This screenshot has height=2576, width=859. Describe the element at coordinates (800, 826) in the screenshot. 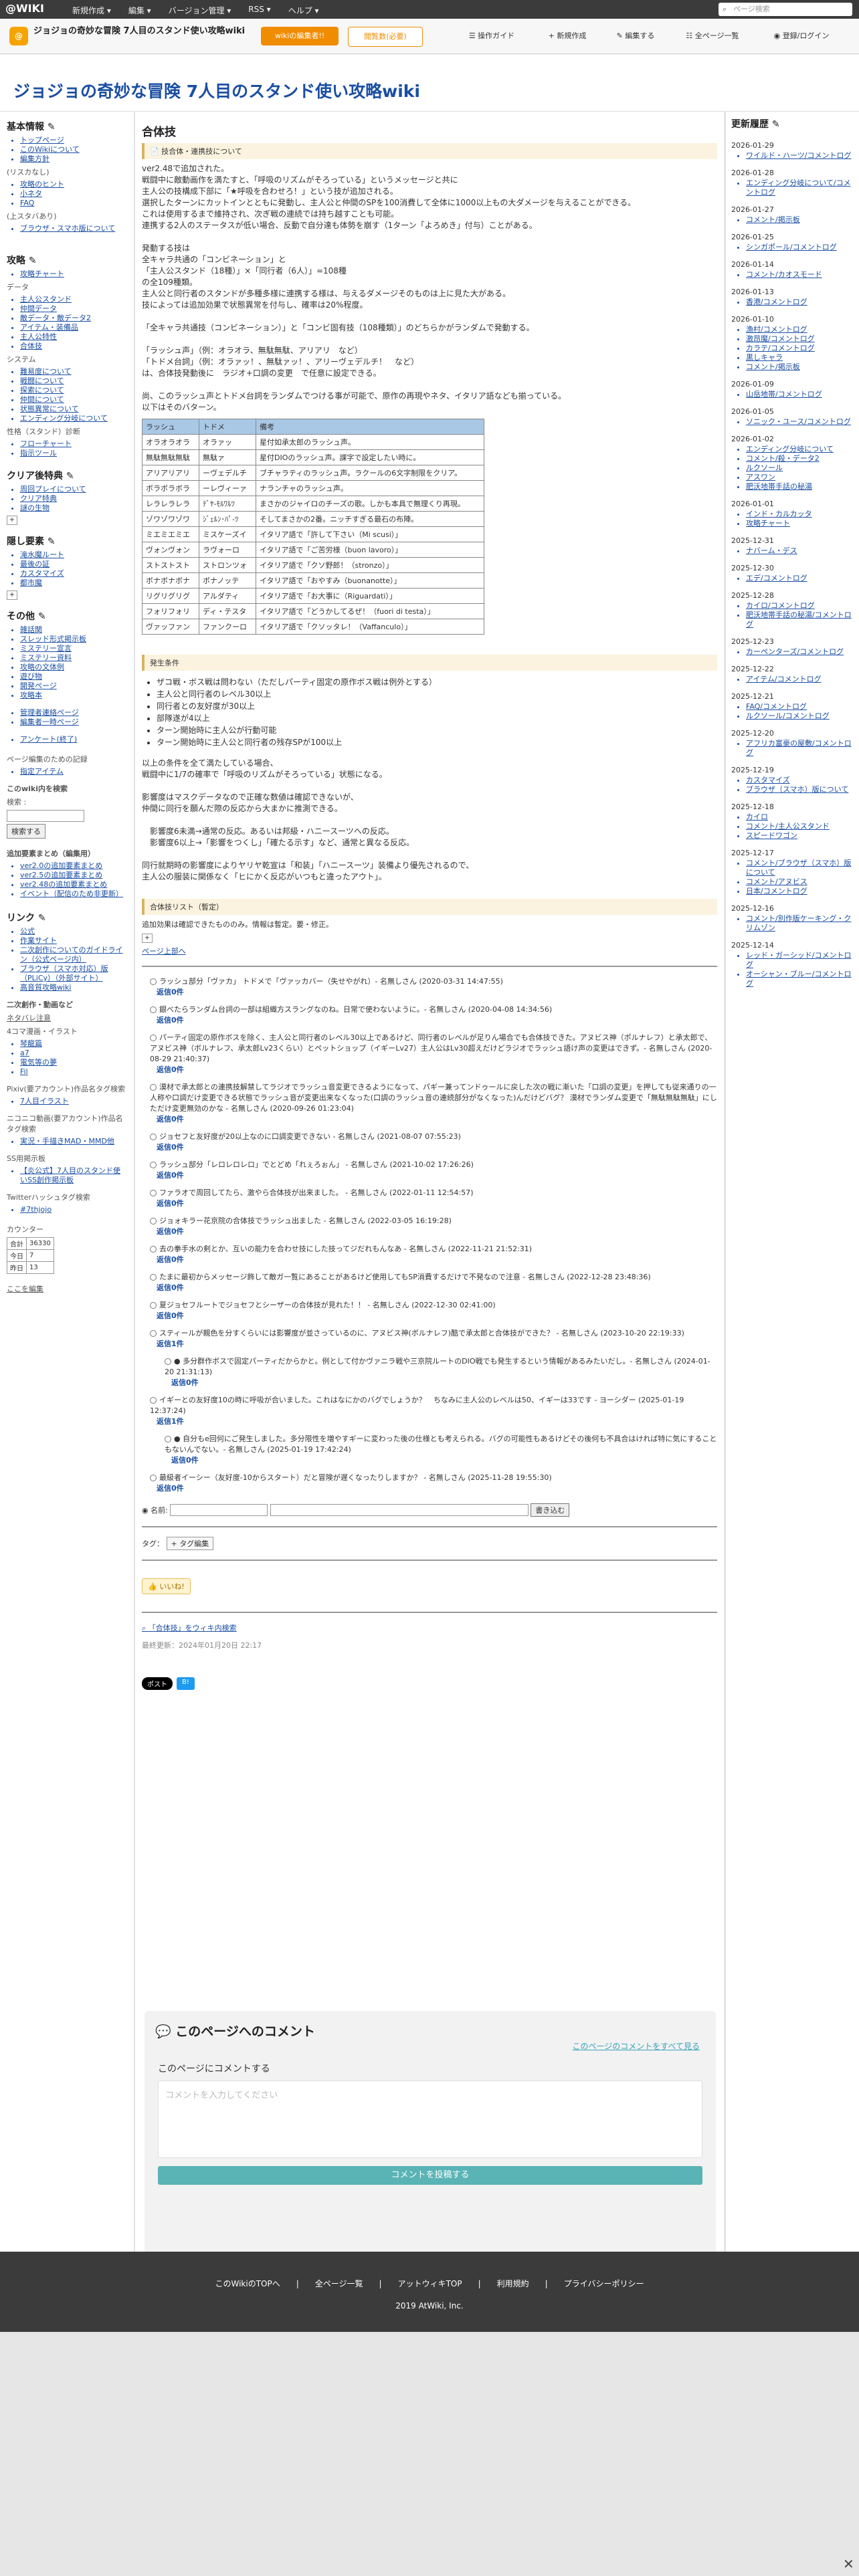

I see `history-link: コメント/主人公スタンド` at that location.